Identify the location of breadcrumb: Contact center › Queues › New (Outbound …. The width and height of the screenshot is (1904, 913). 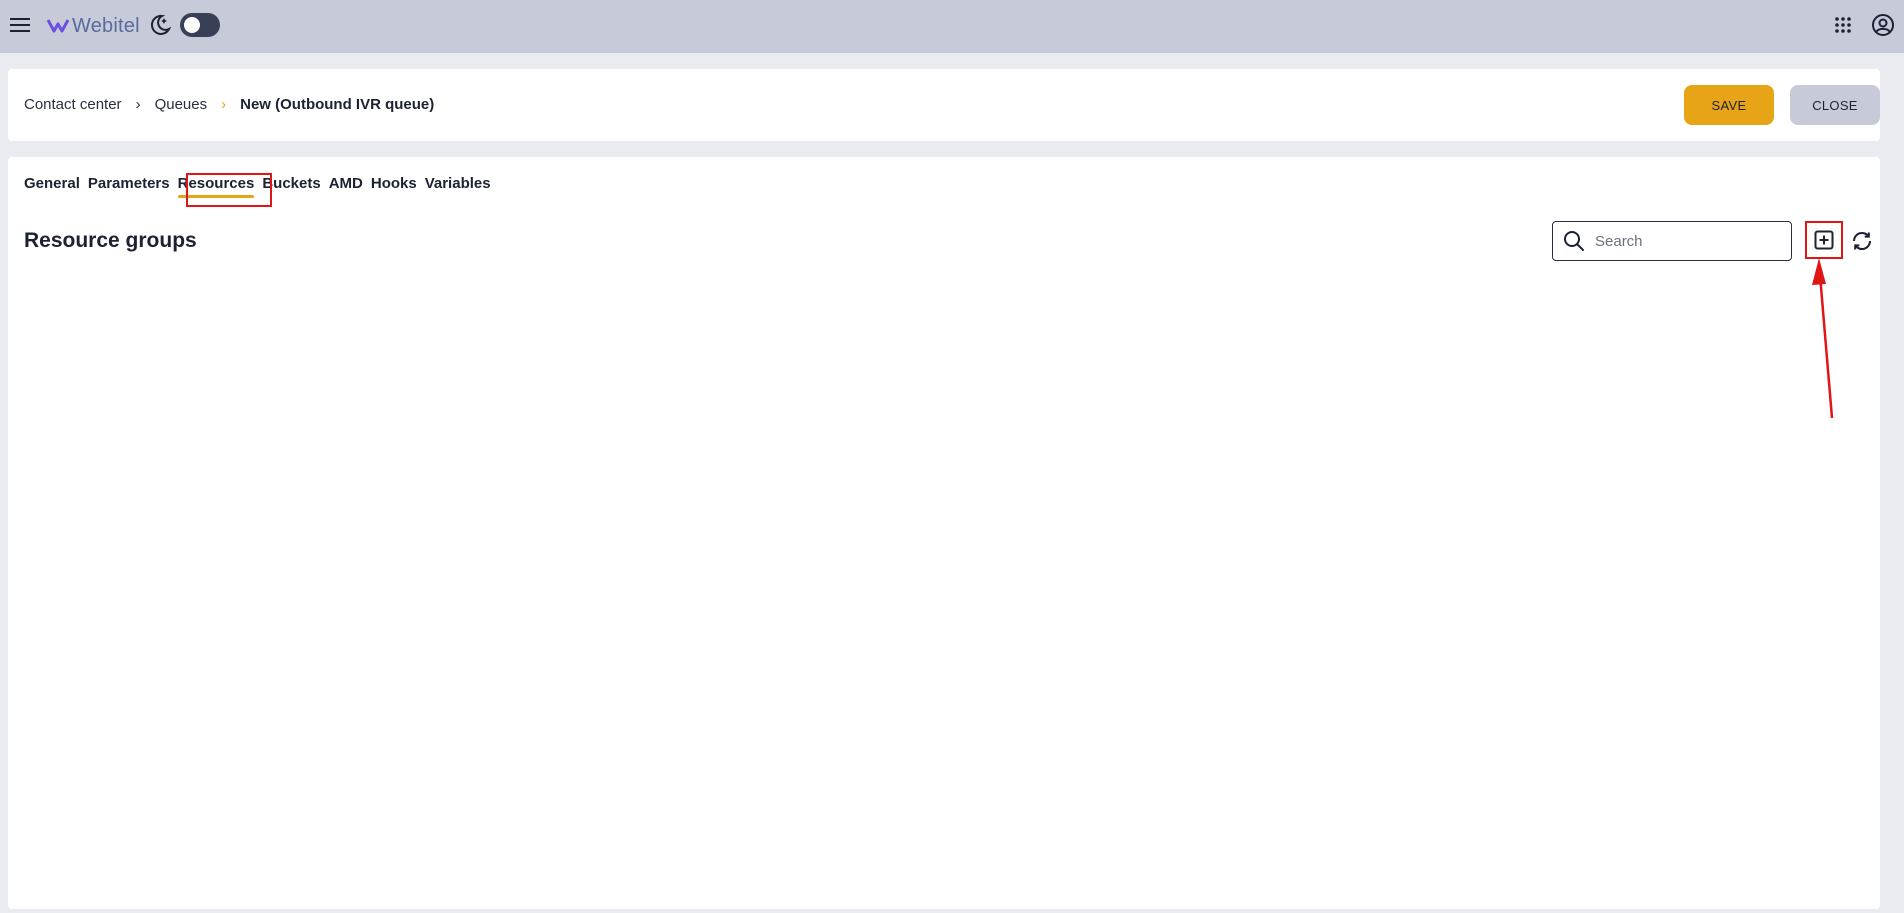
(229, 104).